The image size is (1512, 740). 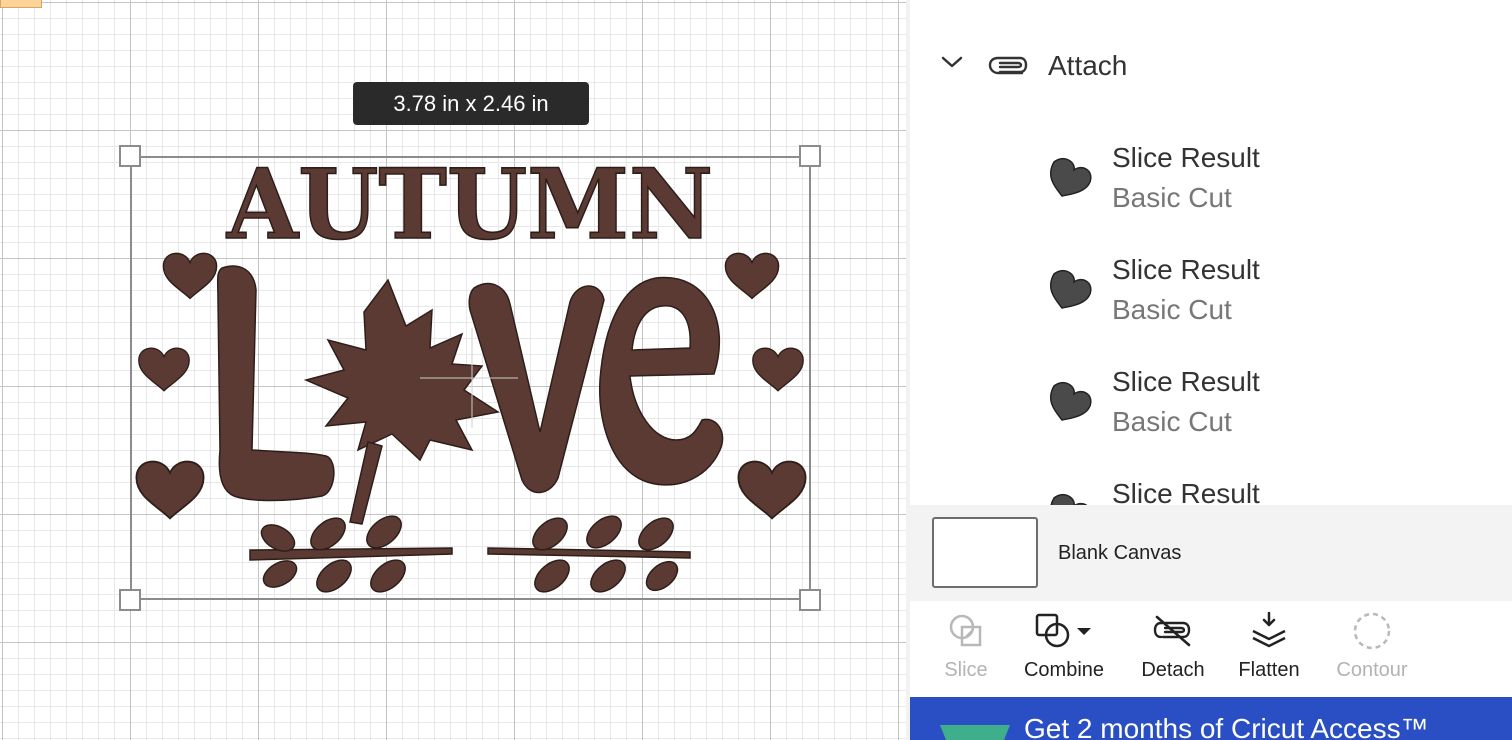 I want to click on contour-button: Contour, so click(x=1372, y=651).